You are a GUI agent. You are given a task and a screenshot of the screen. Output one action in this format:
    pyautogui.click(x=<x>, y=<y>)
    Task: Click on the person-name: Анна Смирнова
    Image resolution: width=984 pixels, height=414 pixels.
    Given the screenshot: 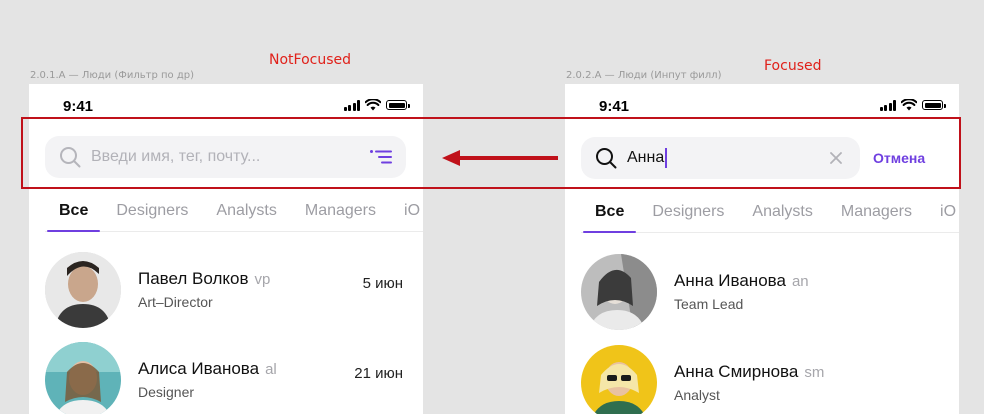 What is the action you would take?
    pyautogui.click(x=736, y=371)
    